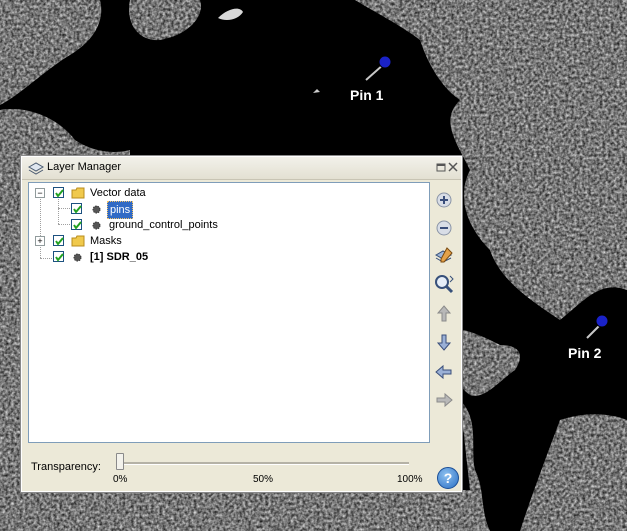 The height and width of the screenshot is (531, 627). I want to click on expand-icon: +, so click(40, 241).